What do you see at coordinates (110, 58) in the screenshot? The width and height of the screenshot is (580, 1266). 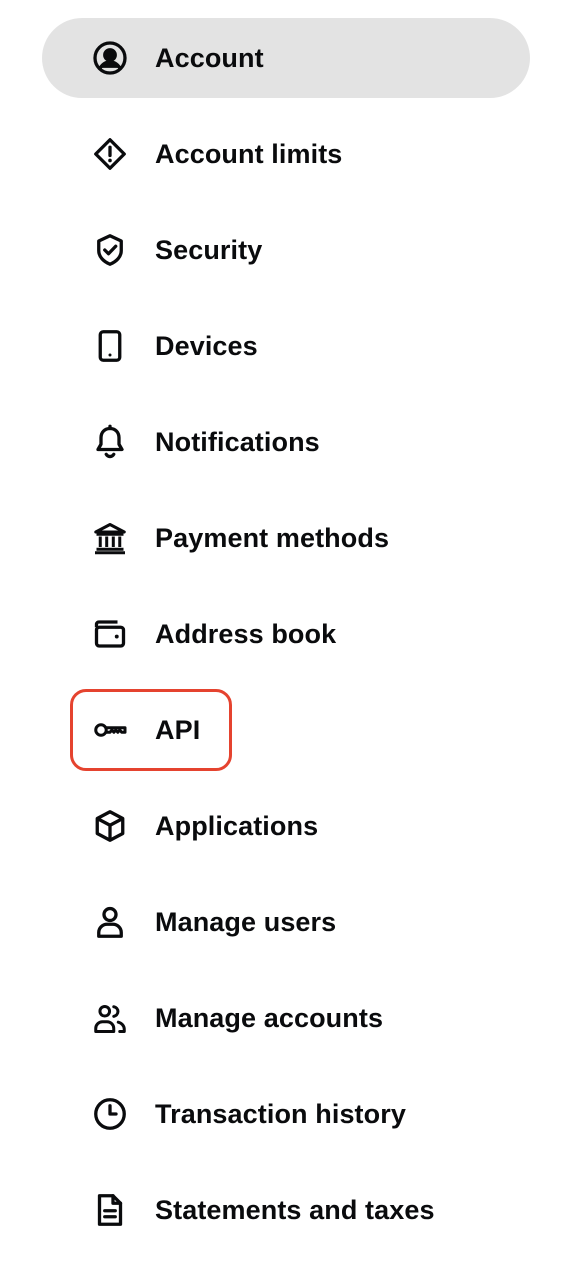 I see `account-circle-icon` at bounding box center [110, 58].